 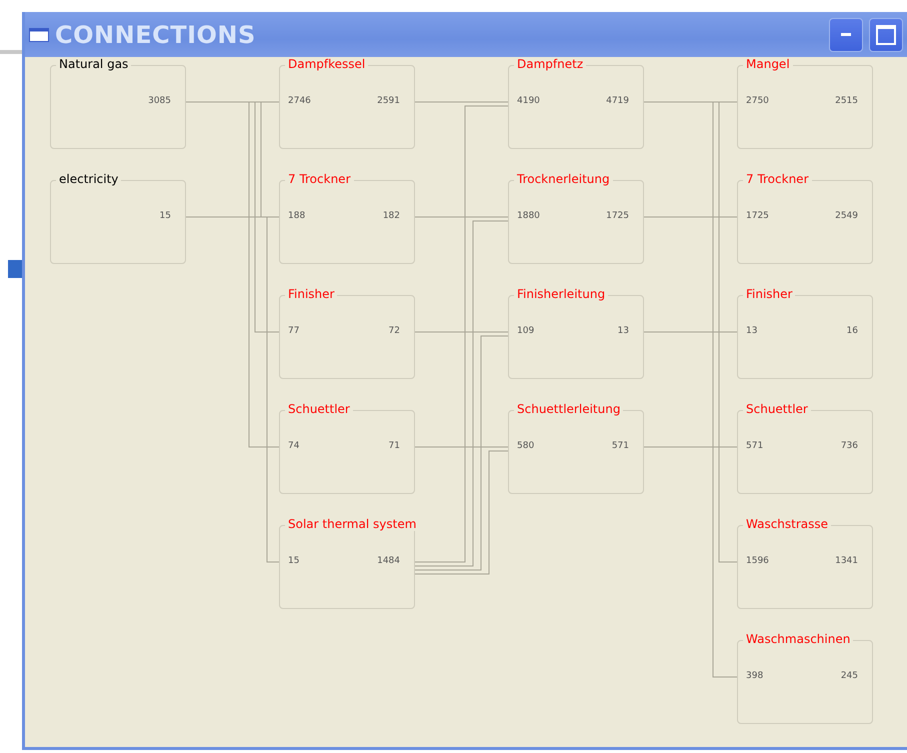 I want to click on maximize-icon, so click(x=886, y=35).